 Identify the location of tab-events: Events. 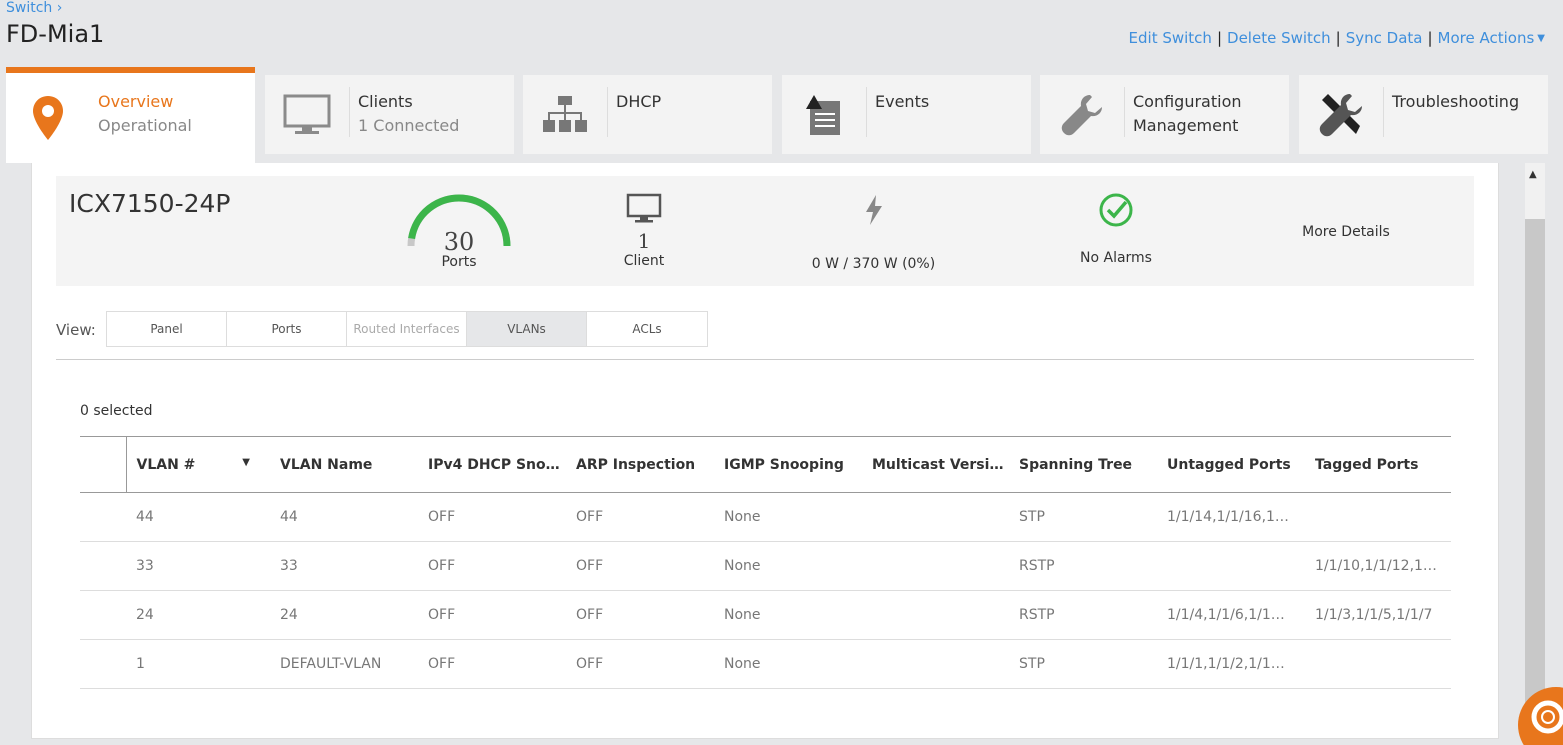
(906, 114).